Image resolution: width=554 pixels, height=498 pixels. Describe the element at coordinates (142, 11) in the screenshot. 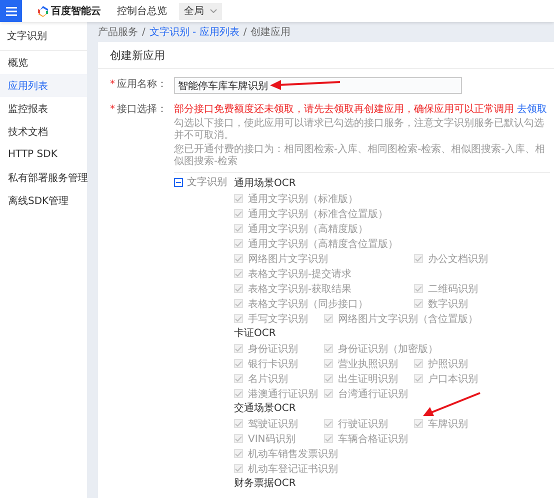

I see `console-link: 控制台总览` at that location.